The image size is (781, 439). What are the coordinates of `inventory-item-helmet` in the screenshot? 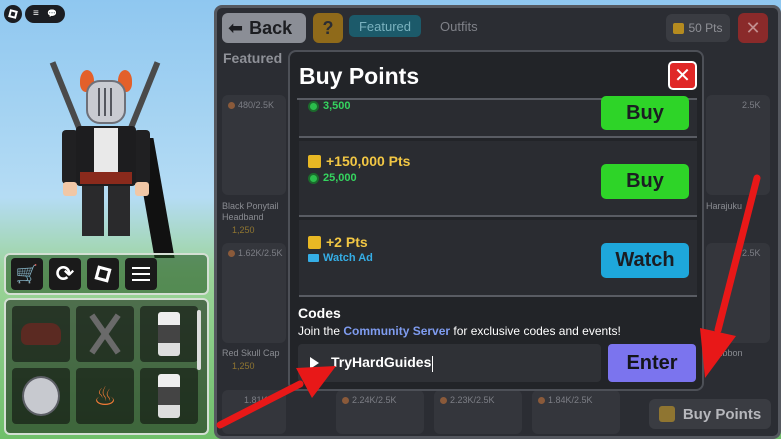 It's located at (41, 396).